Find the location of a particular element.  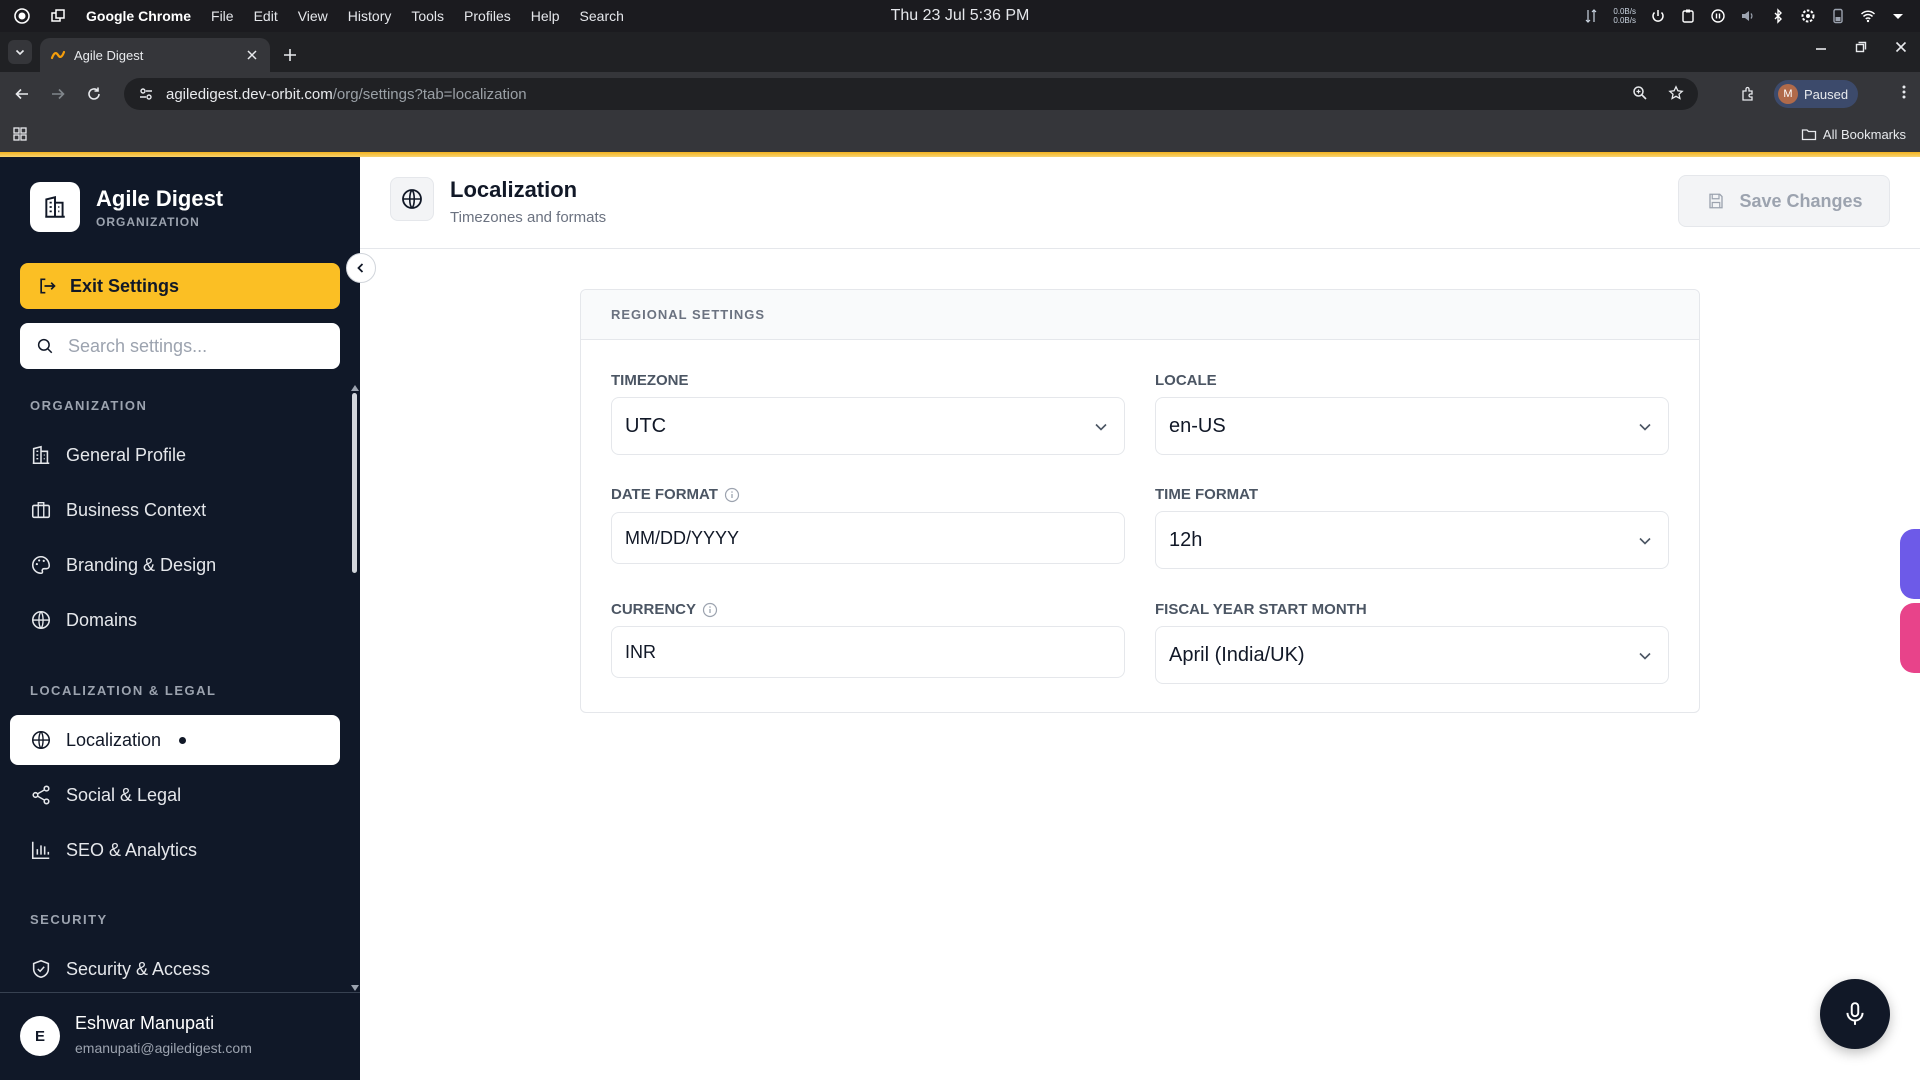

os-logo-icon is located at coordinates (22, 16).